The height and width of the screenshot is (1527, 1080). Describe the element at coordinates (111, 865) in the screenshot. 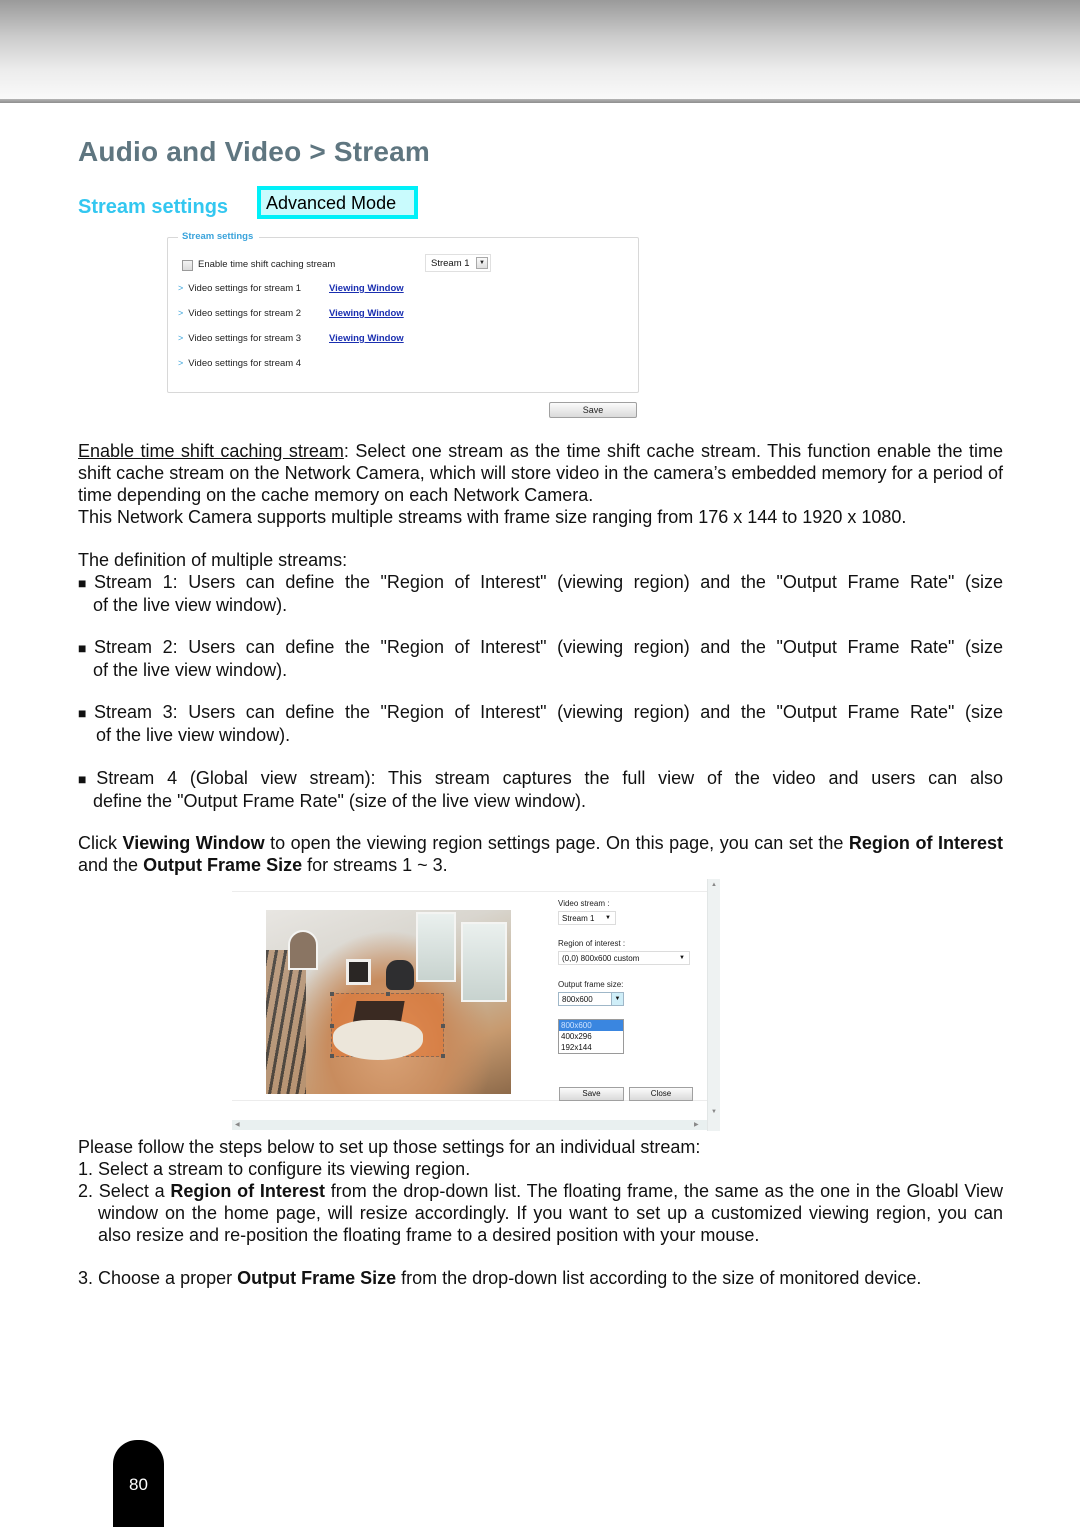

I see `text: and the` at that location.